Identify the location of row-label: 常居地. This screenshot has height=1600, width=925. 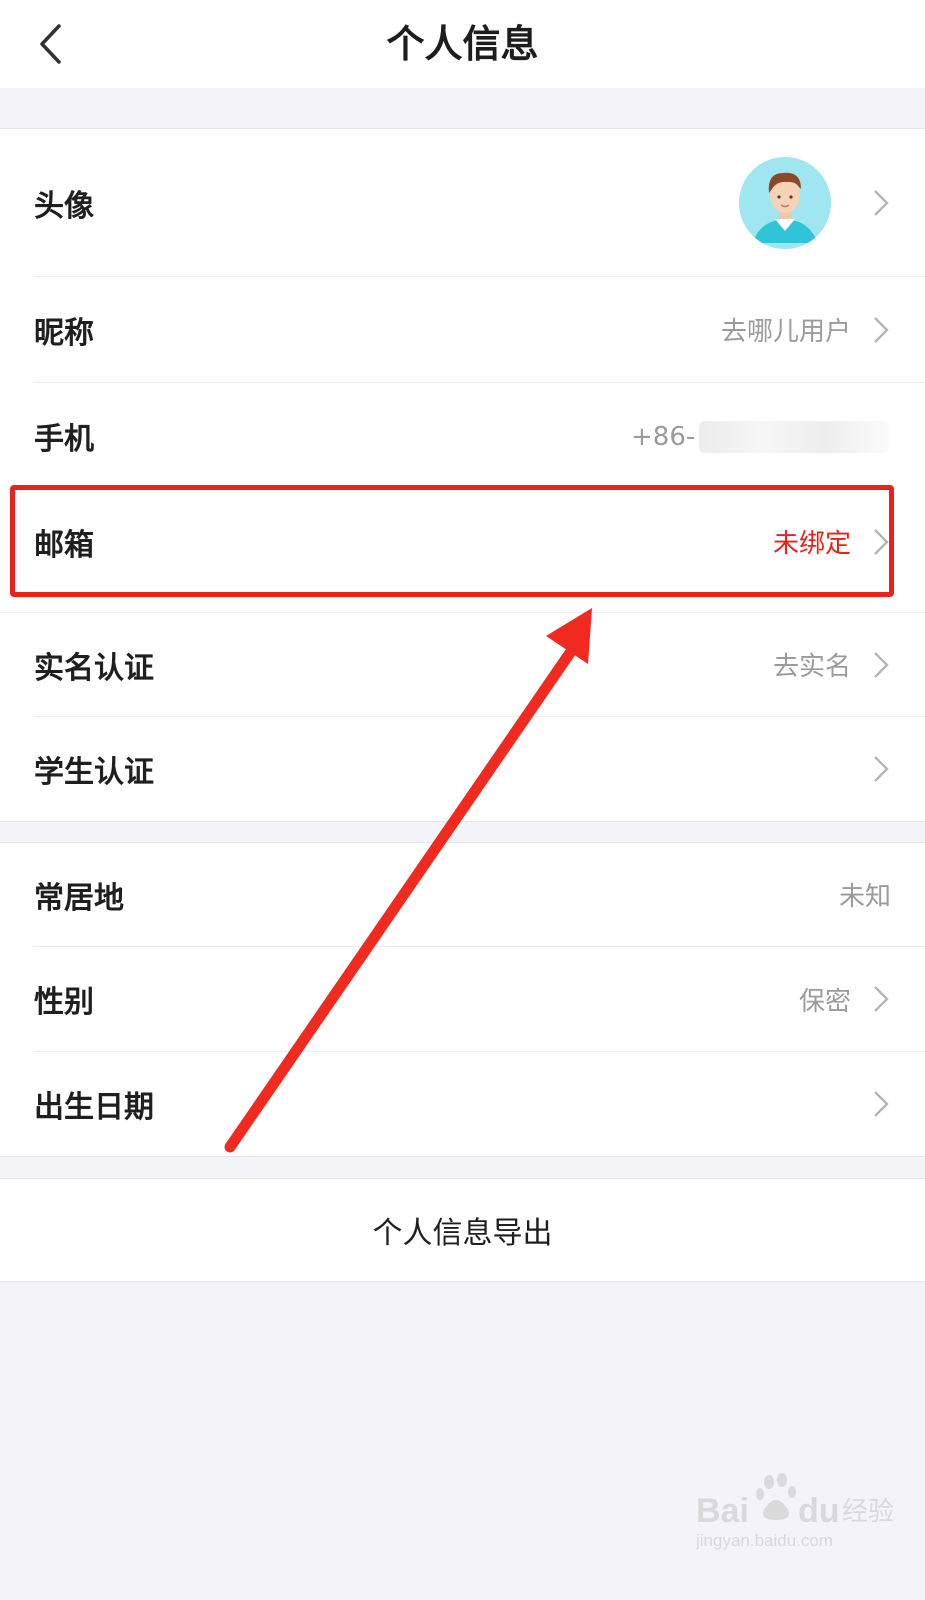
(79, 898).